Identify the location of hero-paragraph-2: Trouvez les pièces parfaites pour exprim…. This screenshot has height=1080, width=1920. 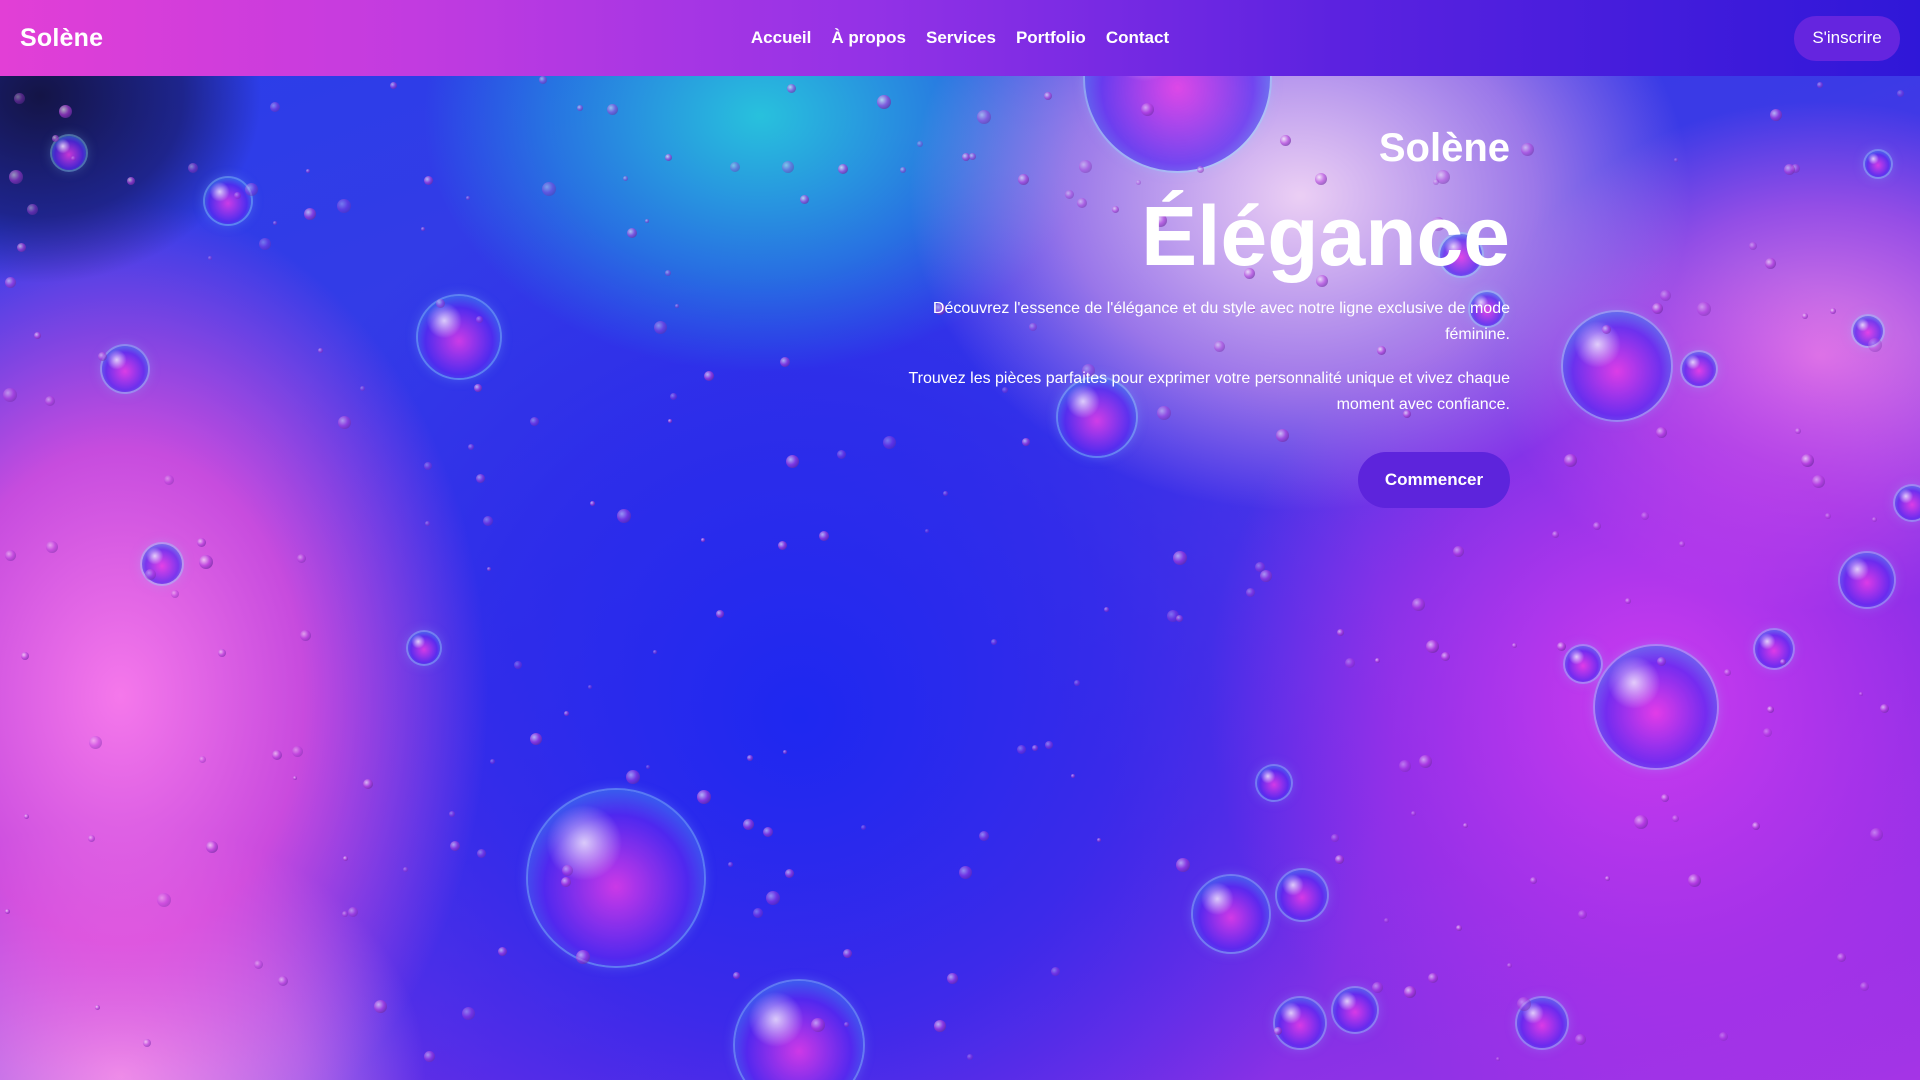
(1209, 391).